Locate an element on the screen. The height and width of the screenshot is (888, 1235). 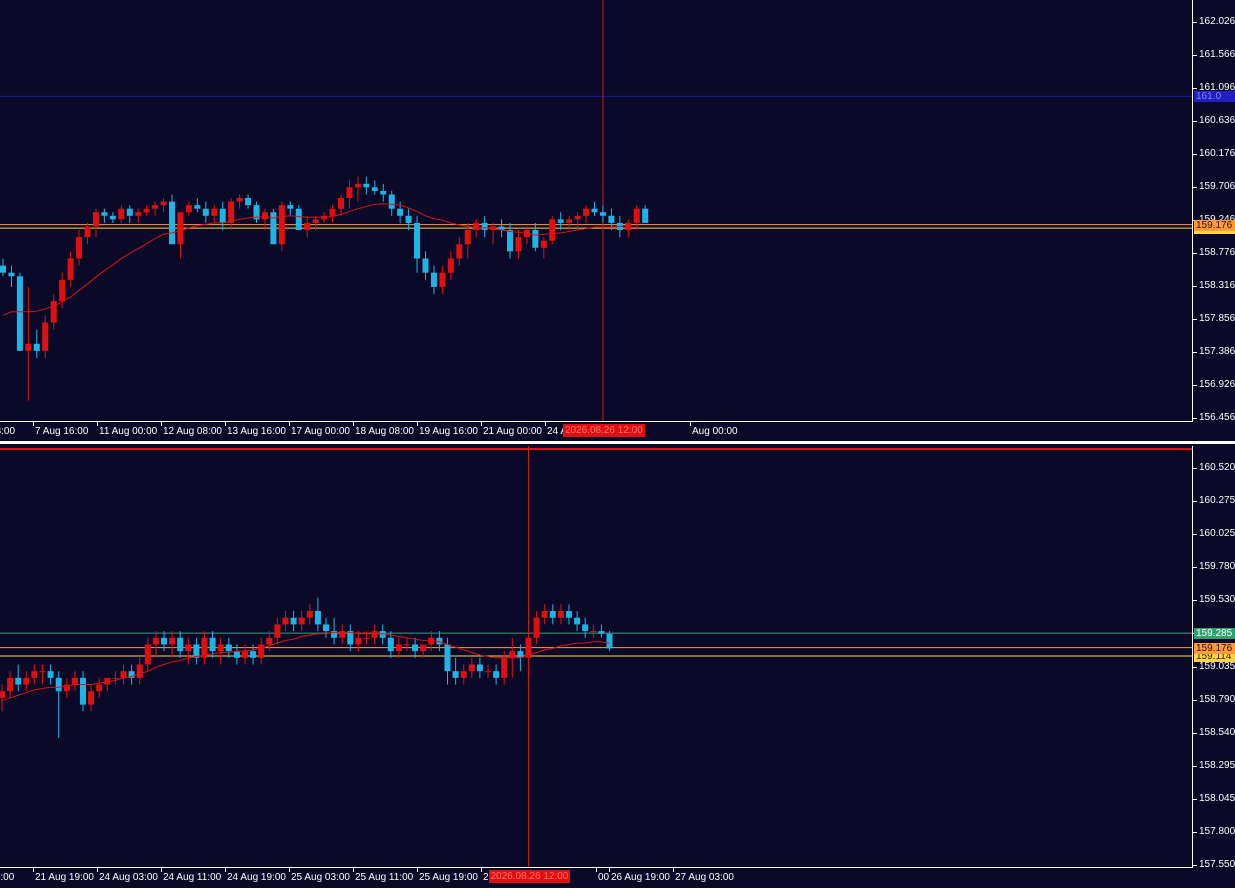
price-tick-label: 160.520 is located at coordinates (1217, 467).